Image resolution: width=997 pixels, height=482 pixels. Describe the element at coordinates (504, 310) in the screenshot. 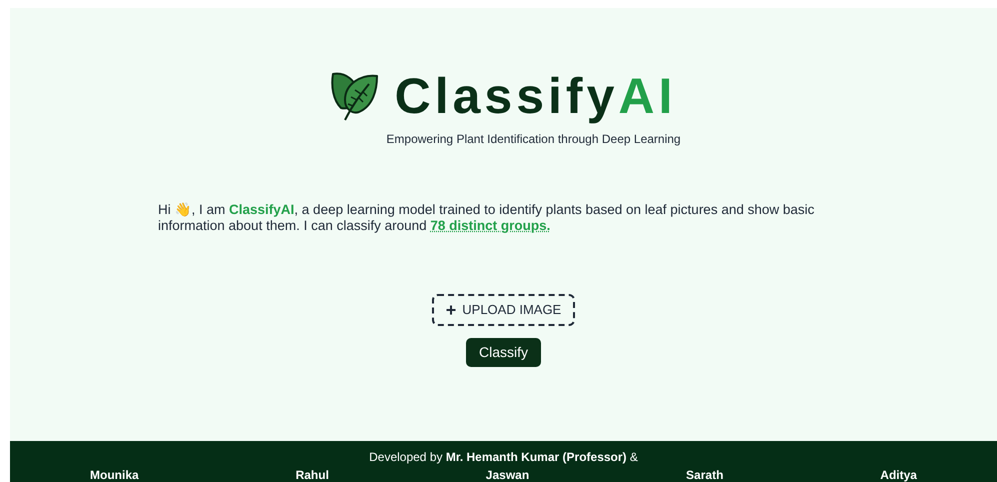

I see `upload-image-button: + UPLOAD IMAGE` at that location.